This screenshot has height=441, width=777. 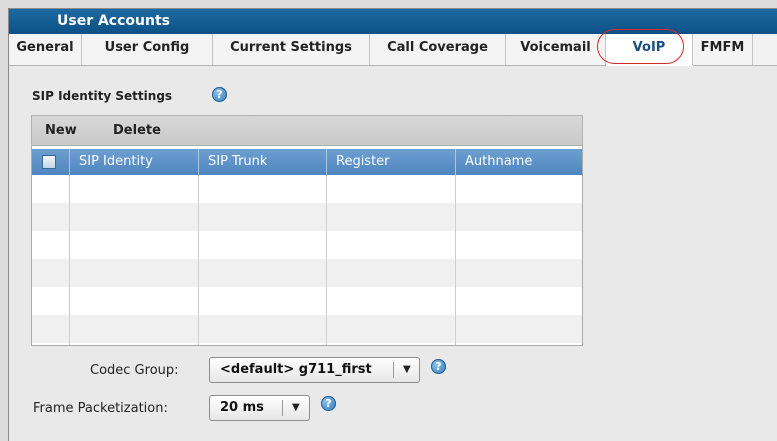 I want to click on codec-group-label: Codec Group:, so click(x=134, y=370).